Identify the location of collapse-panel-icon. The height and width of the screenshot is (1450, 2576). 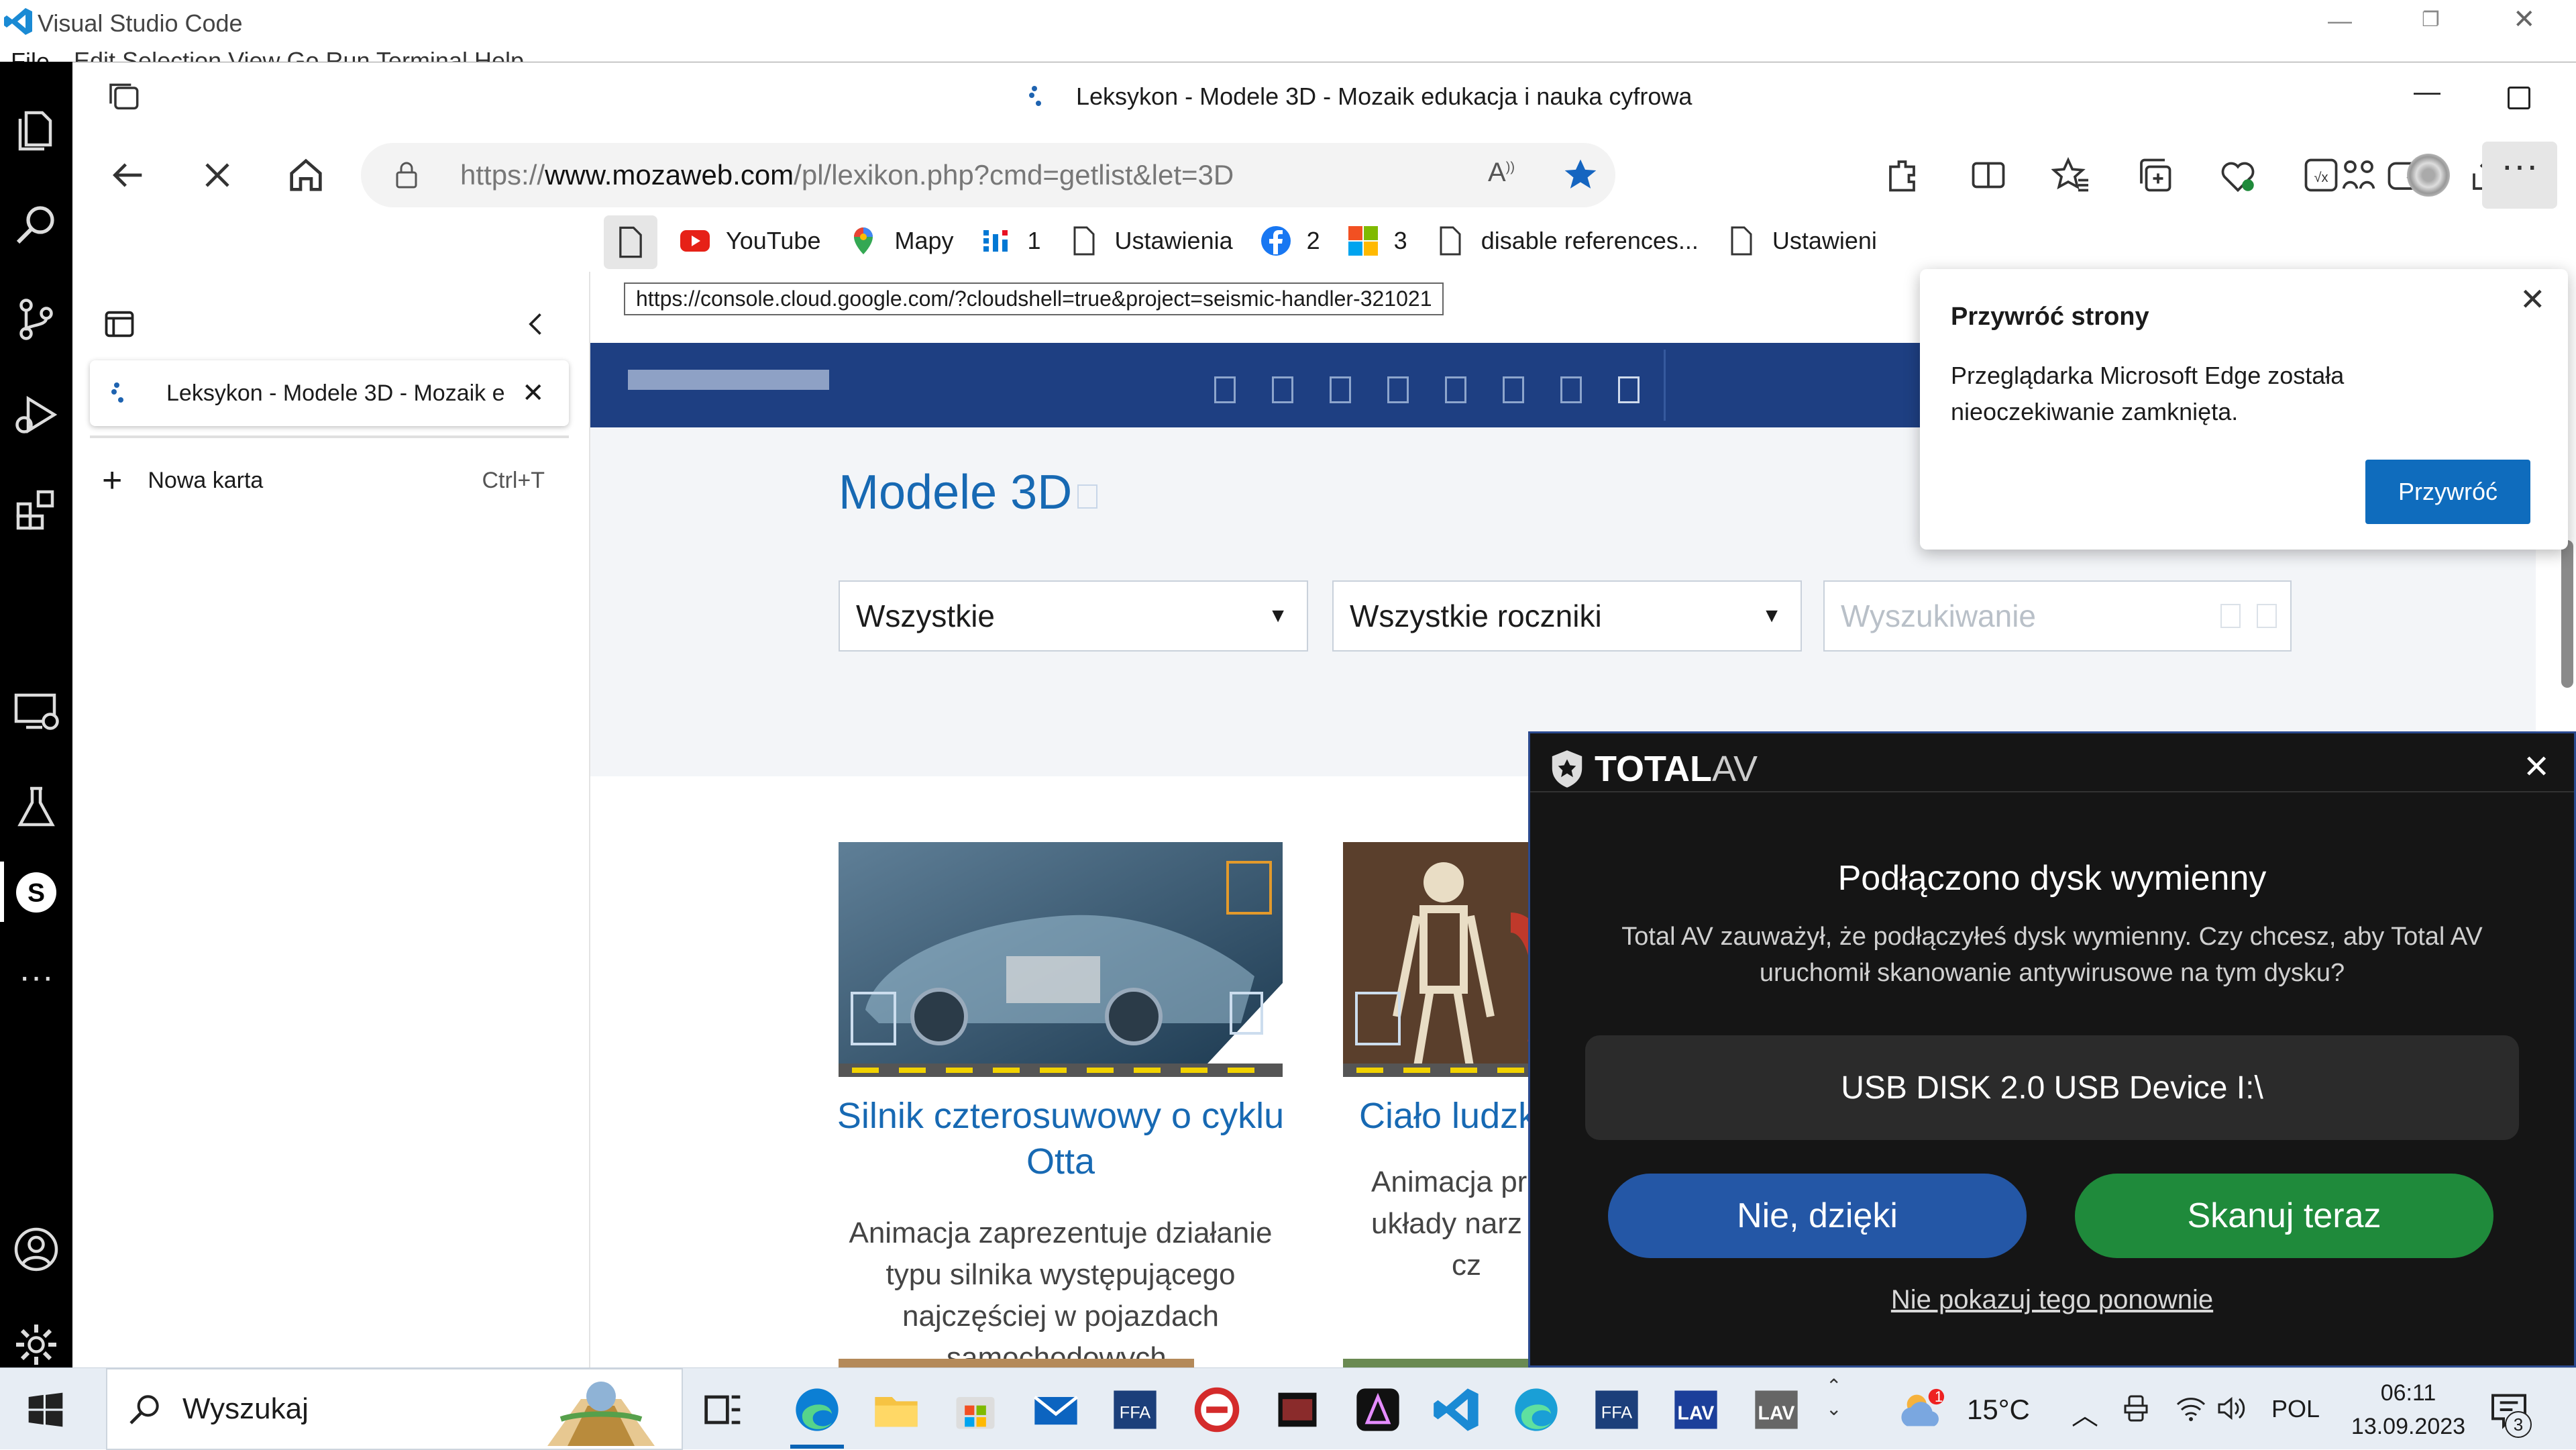
(536, 324).